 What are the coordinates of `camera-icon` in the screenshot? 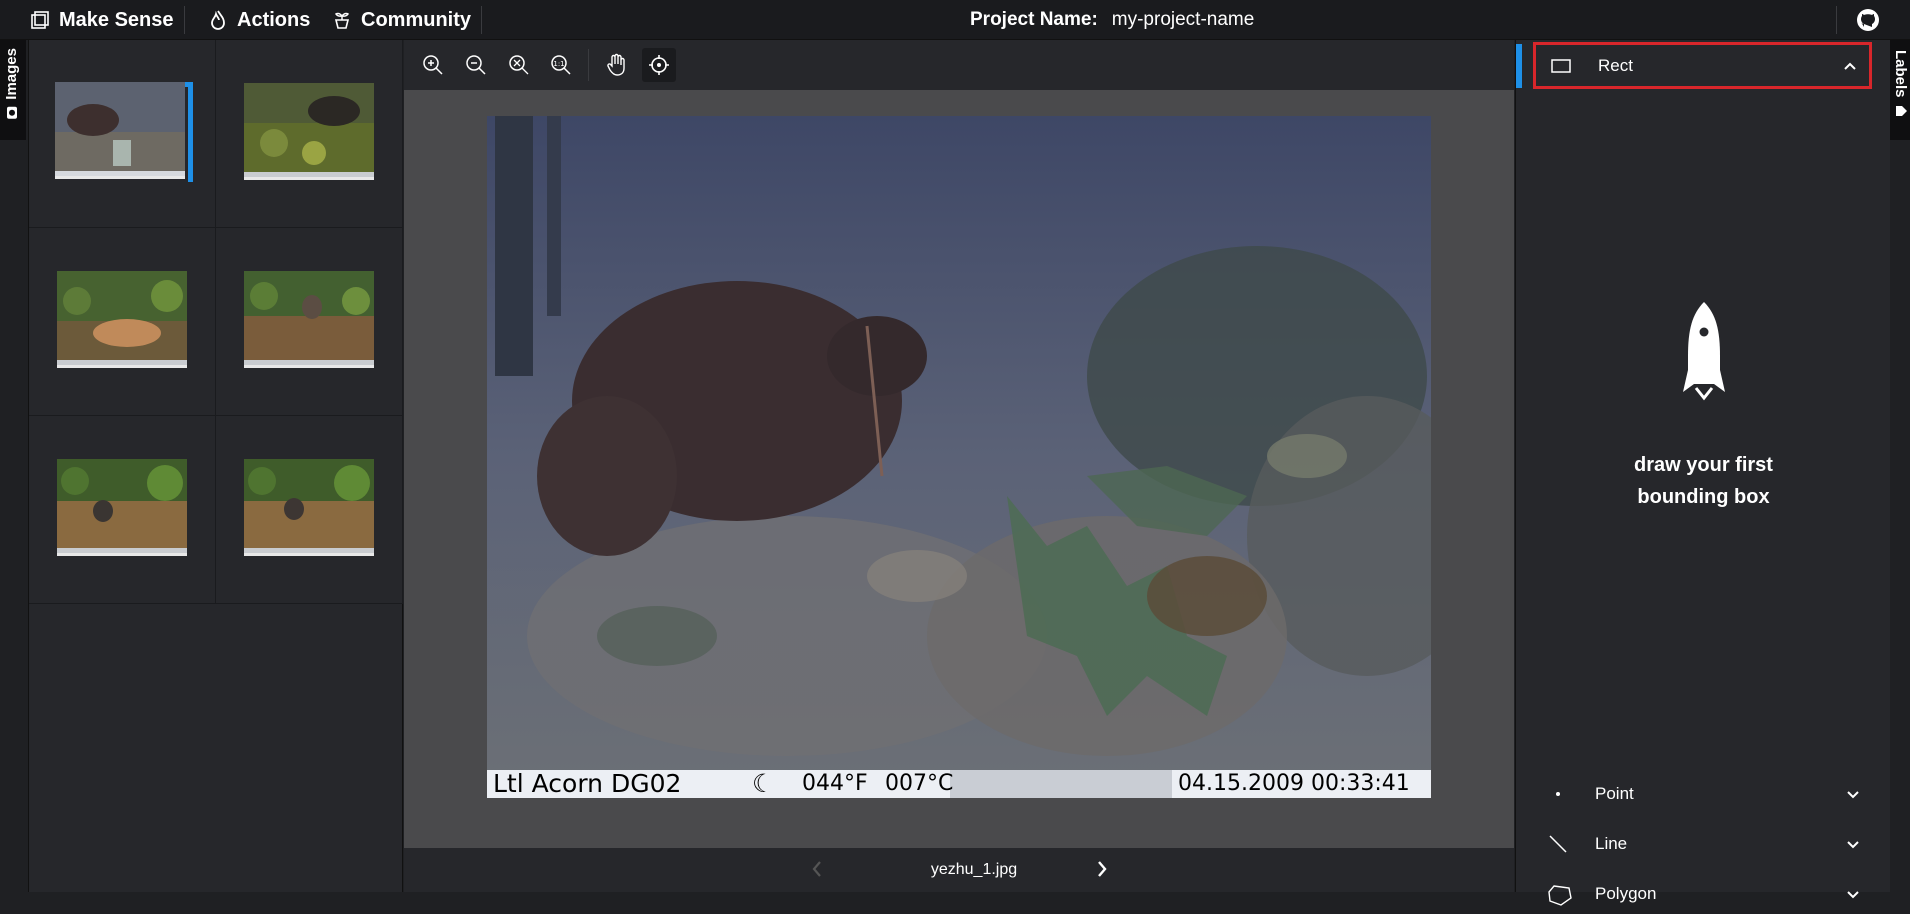 It's located at (12, 112).